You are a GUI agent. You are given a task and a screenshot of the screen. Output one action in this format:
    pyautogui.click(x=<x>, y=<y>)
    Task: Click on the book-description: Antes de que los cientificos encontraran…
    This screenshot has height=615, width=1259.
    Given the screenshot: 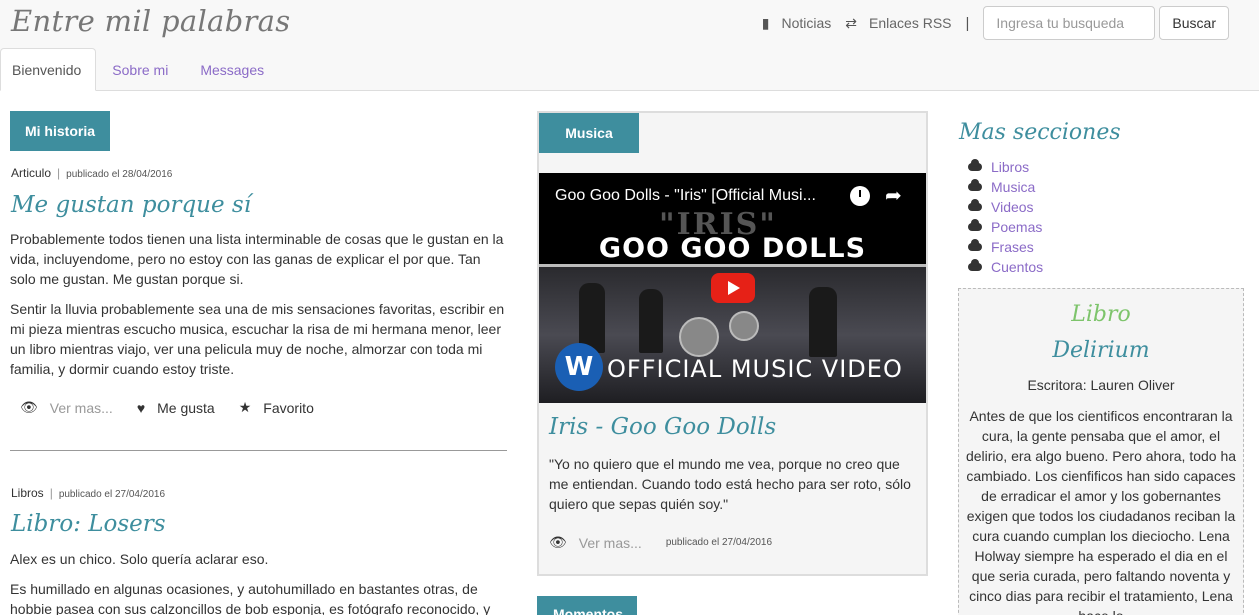 What is the action you would take?
    pyautogui.click(x=1101, y=511)
    